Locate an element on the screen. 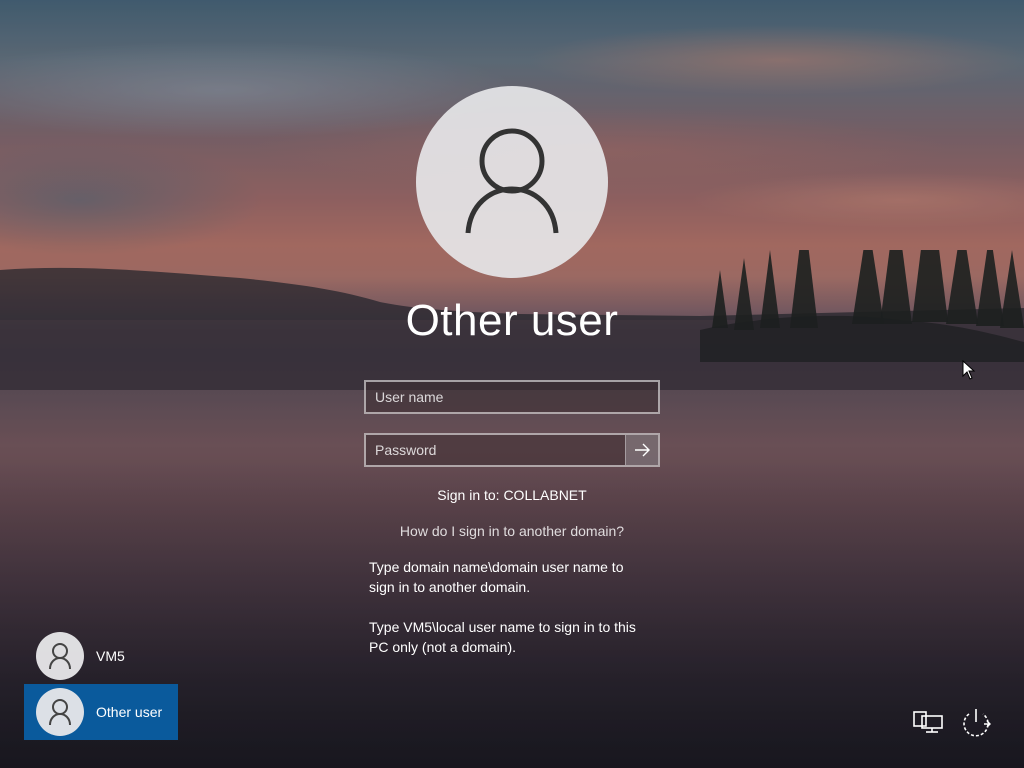 The image size is (1024, 768). network-icon is located at coordinates (928, 722).